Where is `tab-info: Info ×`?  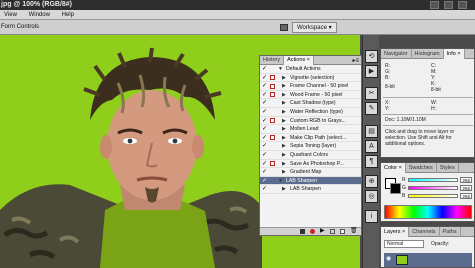
tab-info: Info × is located at coordinates (454, 54).